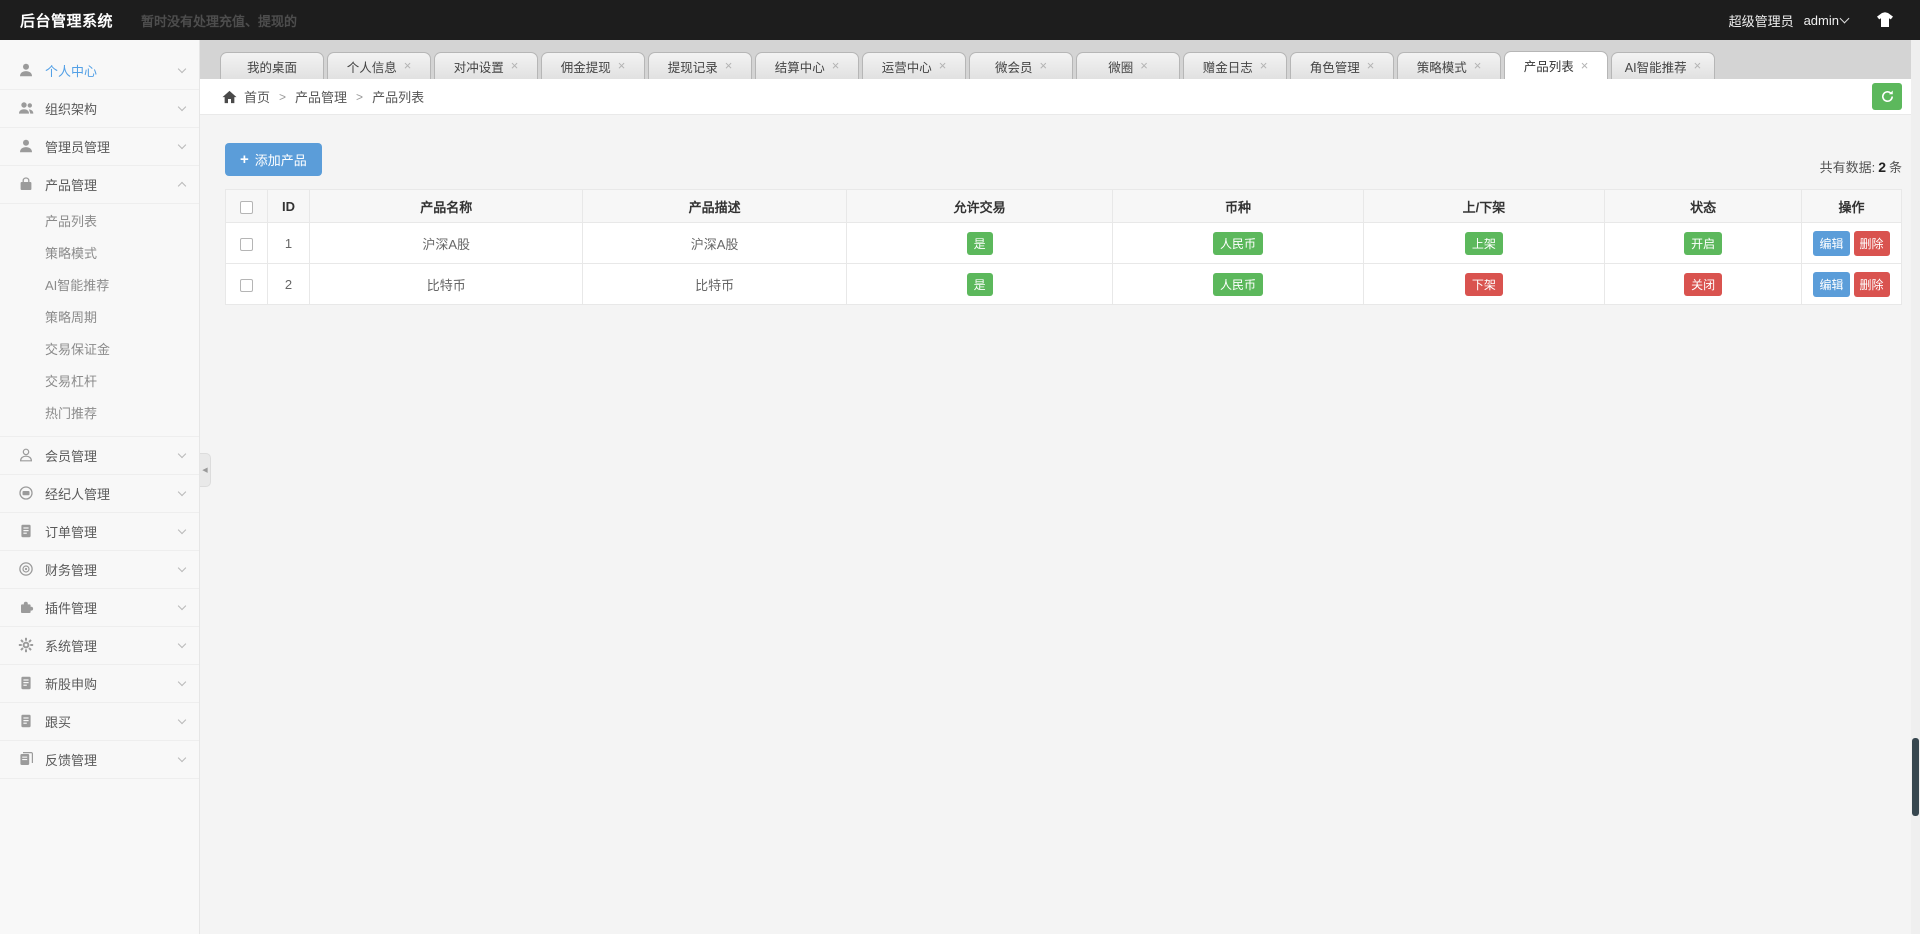  I want to click on tab-personal-info: 个人信息 ×, so click(379, 65).